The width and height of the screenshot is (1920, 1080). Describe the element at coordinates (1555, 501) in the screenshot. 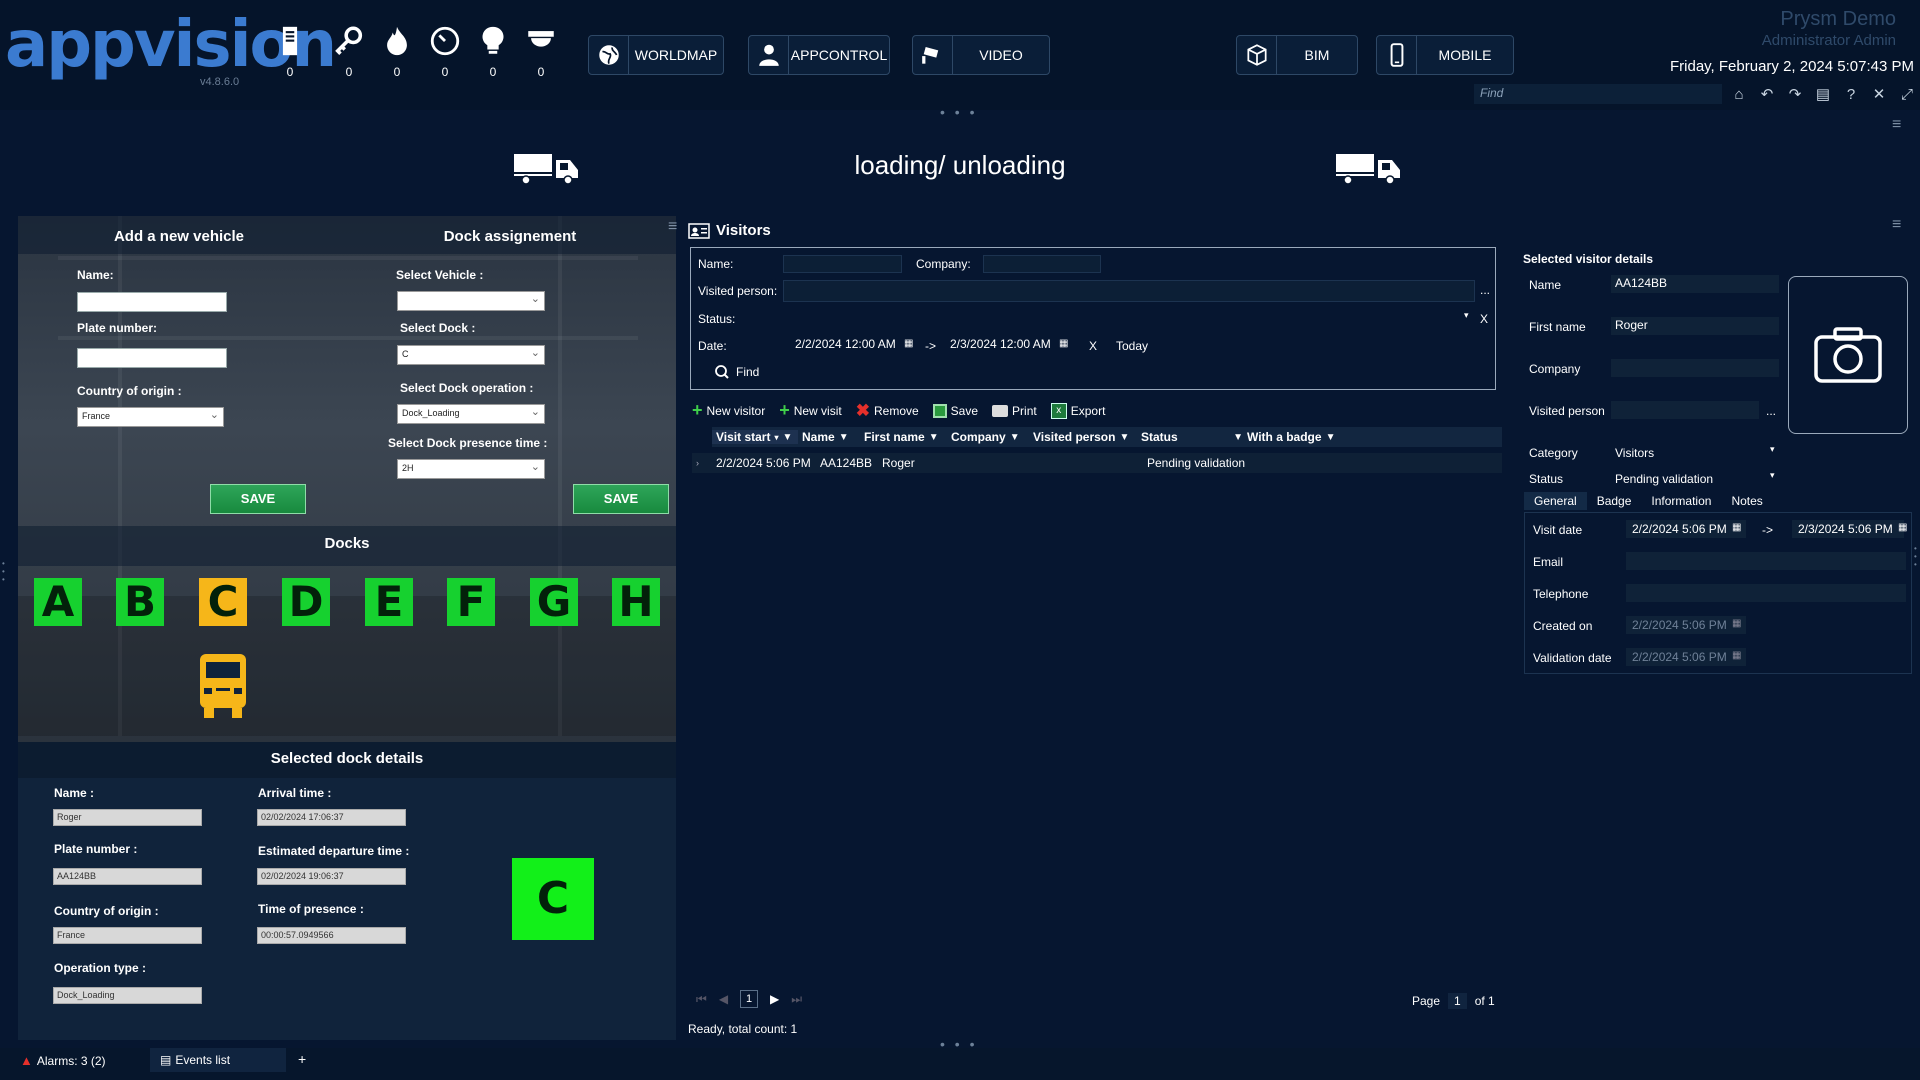

I see `tab-general: General` at that location.